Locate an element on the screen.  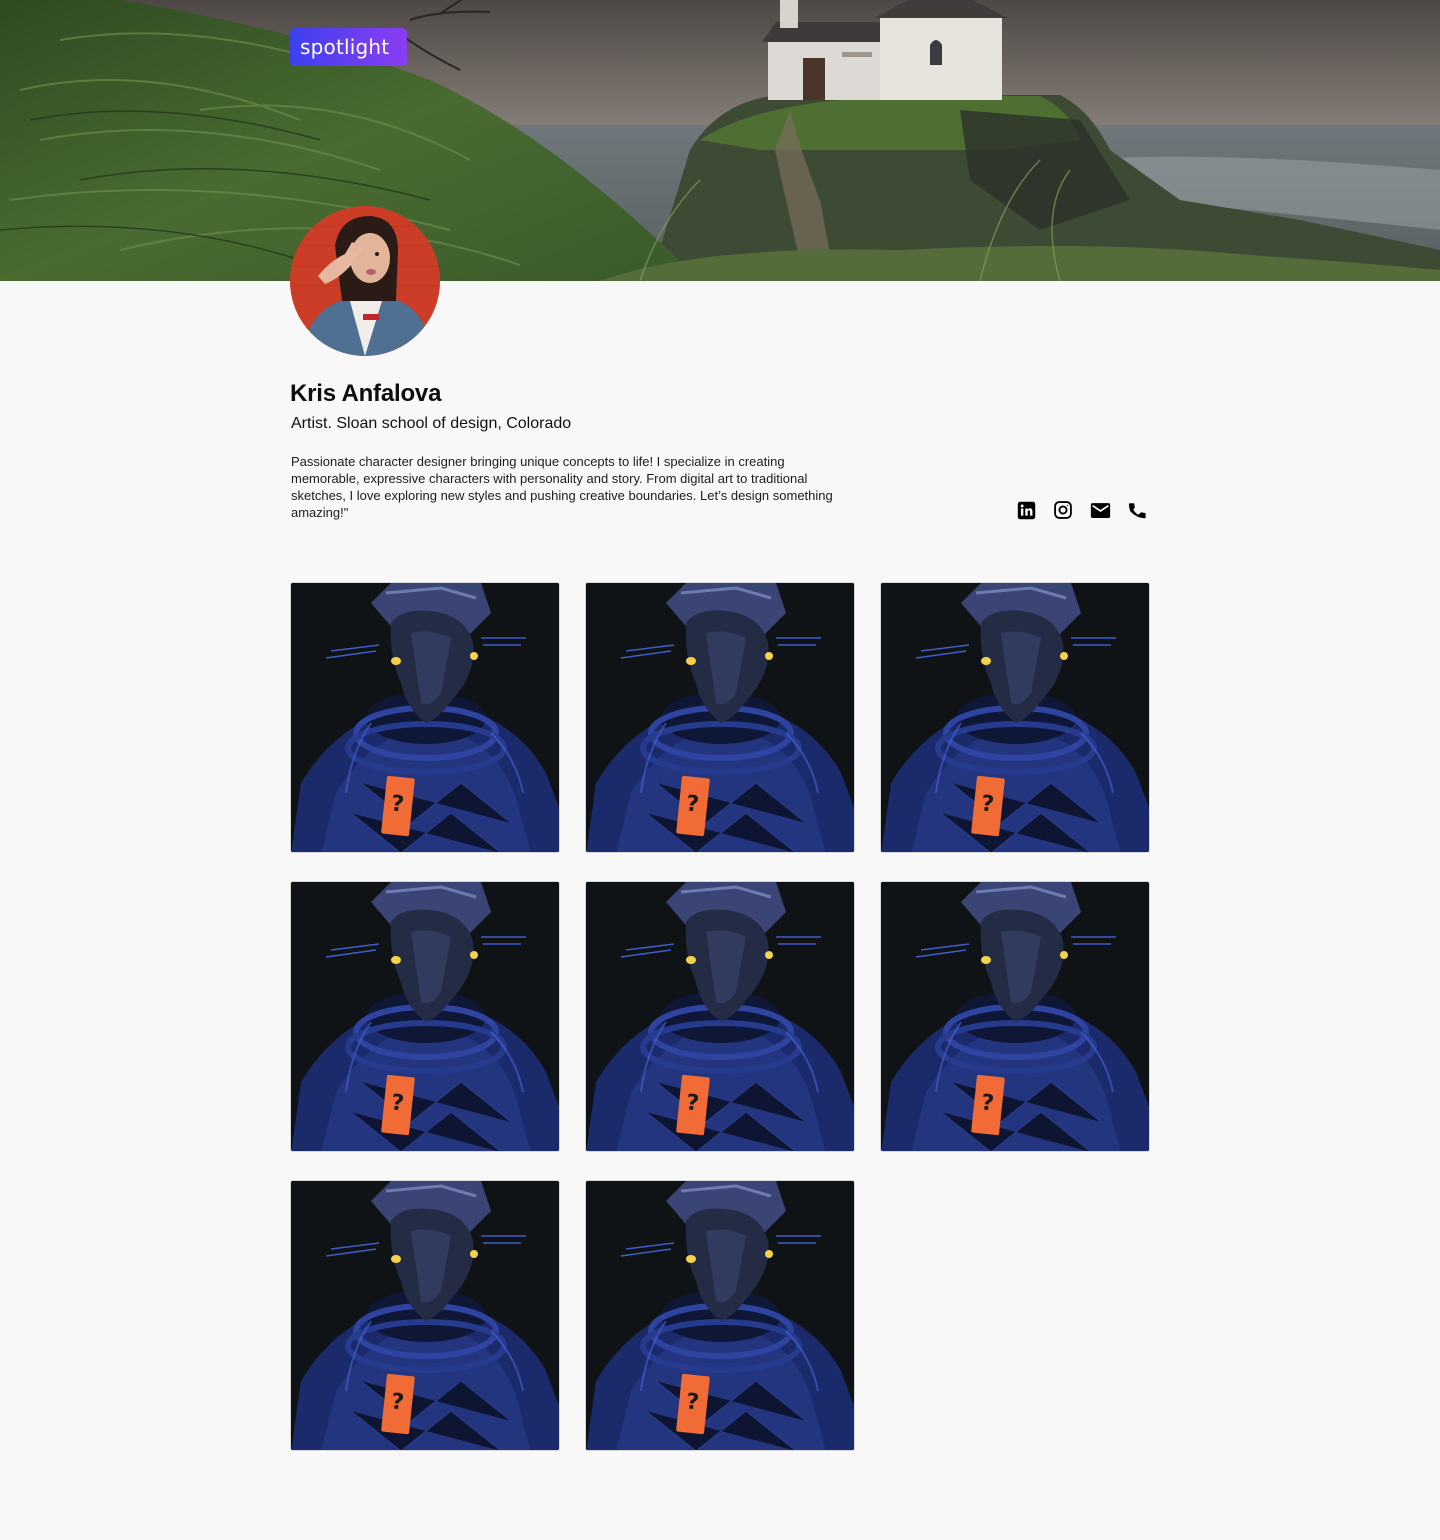
phone-icon is located at coordinates (1137, 510).